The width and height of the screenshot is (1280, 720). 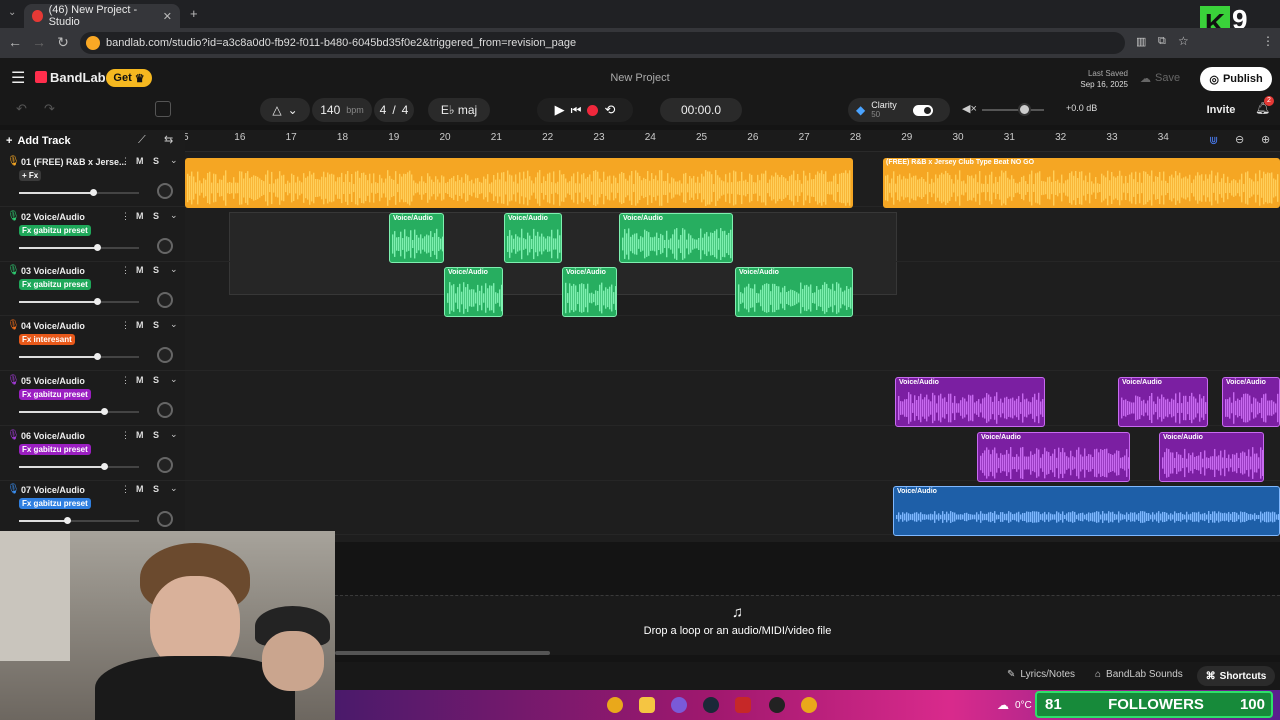 What do you see at coordinates (142, 140) in the screenshot?
I see `automation-icon: ⟋` at bounding box center [142, 140].